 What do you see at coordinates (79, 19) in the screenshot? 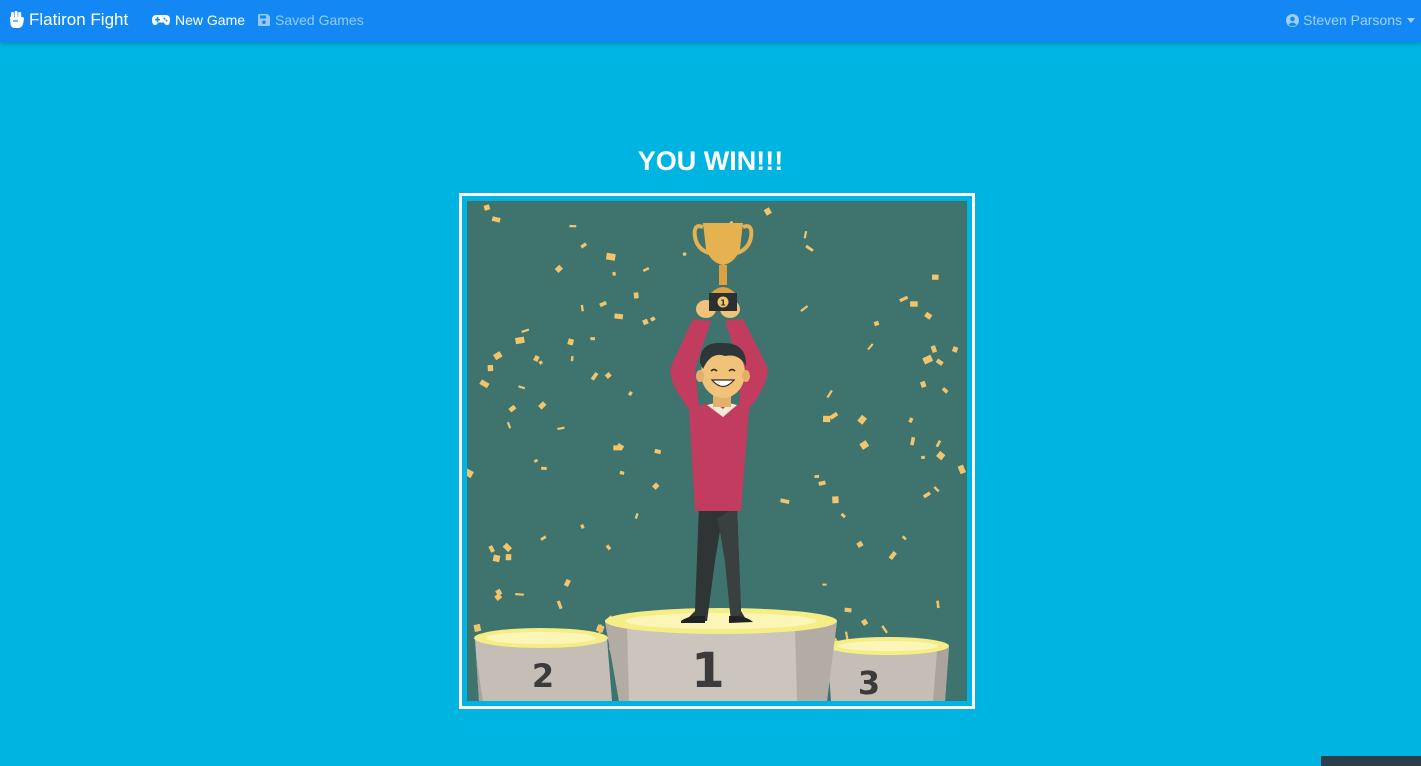
I see `brand-name: Flatiron Fight` at bounding box center [79, 19].